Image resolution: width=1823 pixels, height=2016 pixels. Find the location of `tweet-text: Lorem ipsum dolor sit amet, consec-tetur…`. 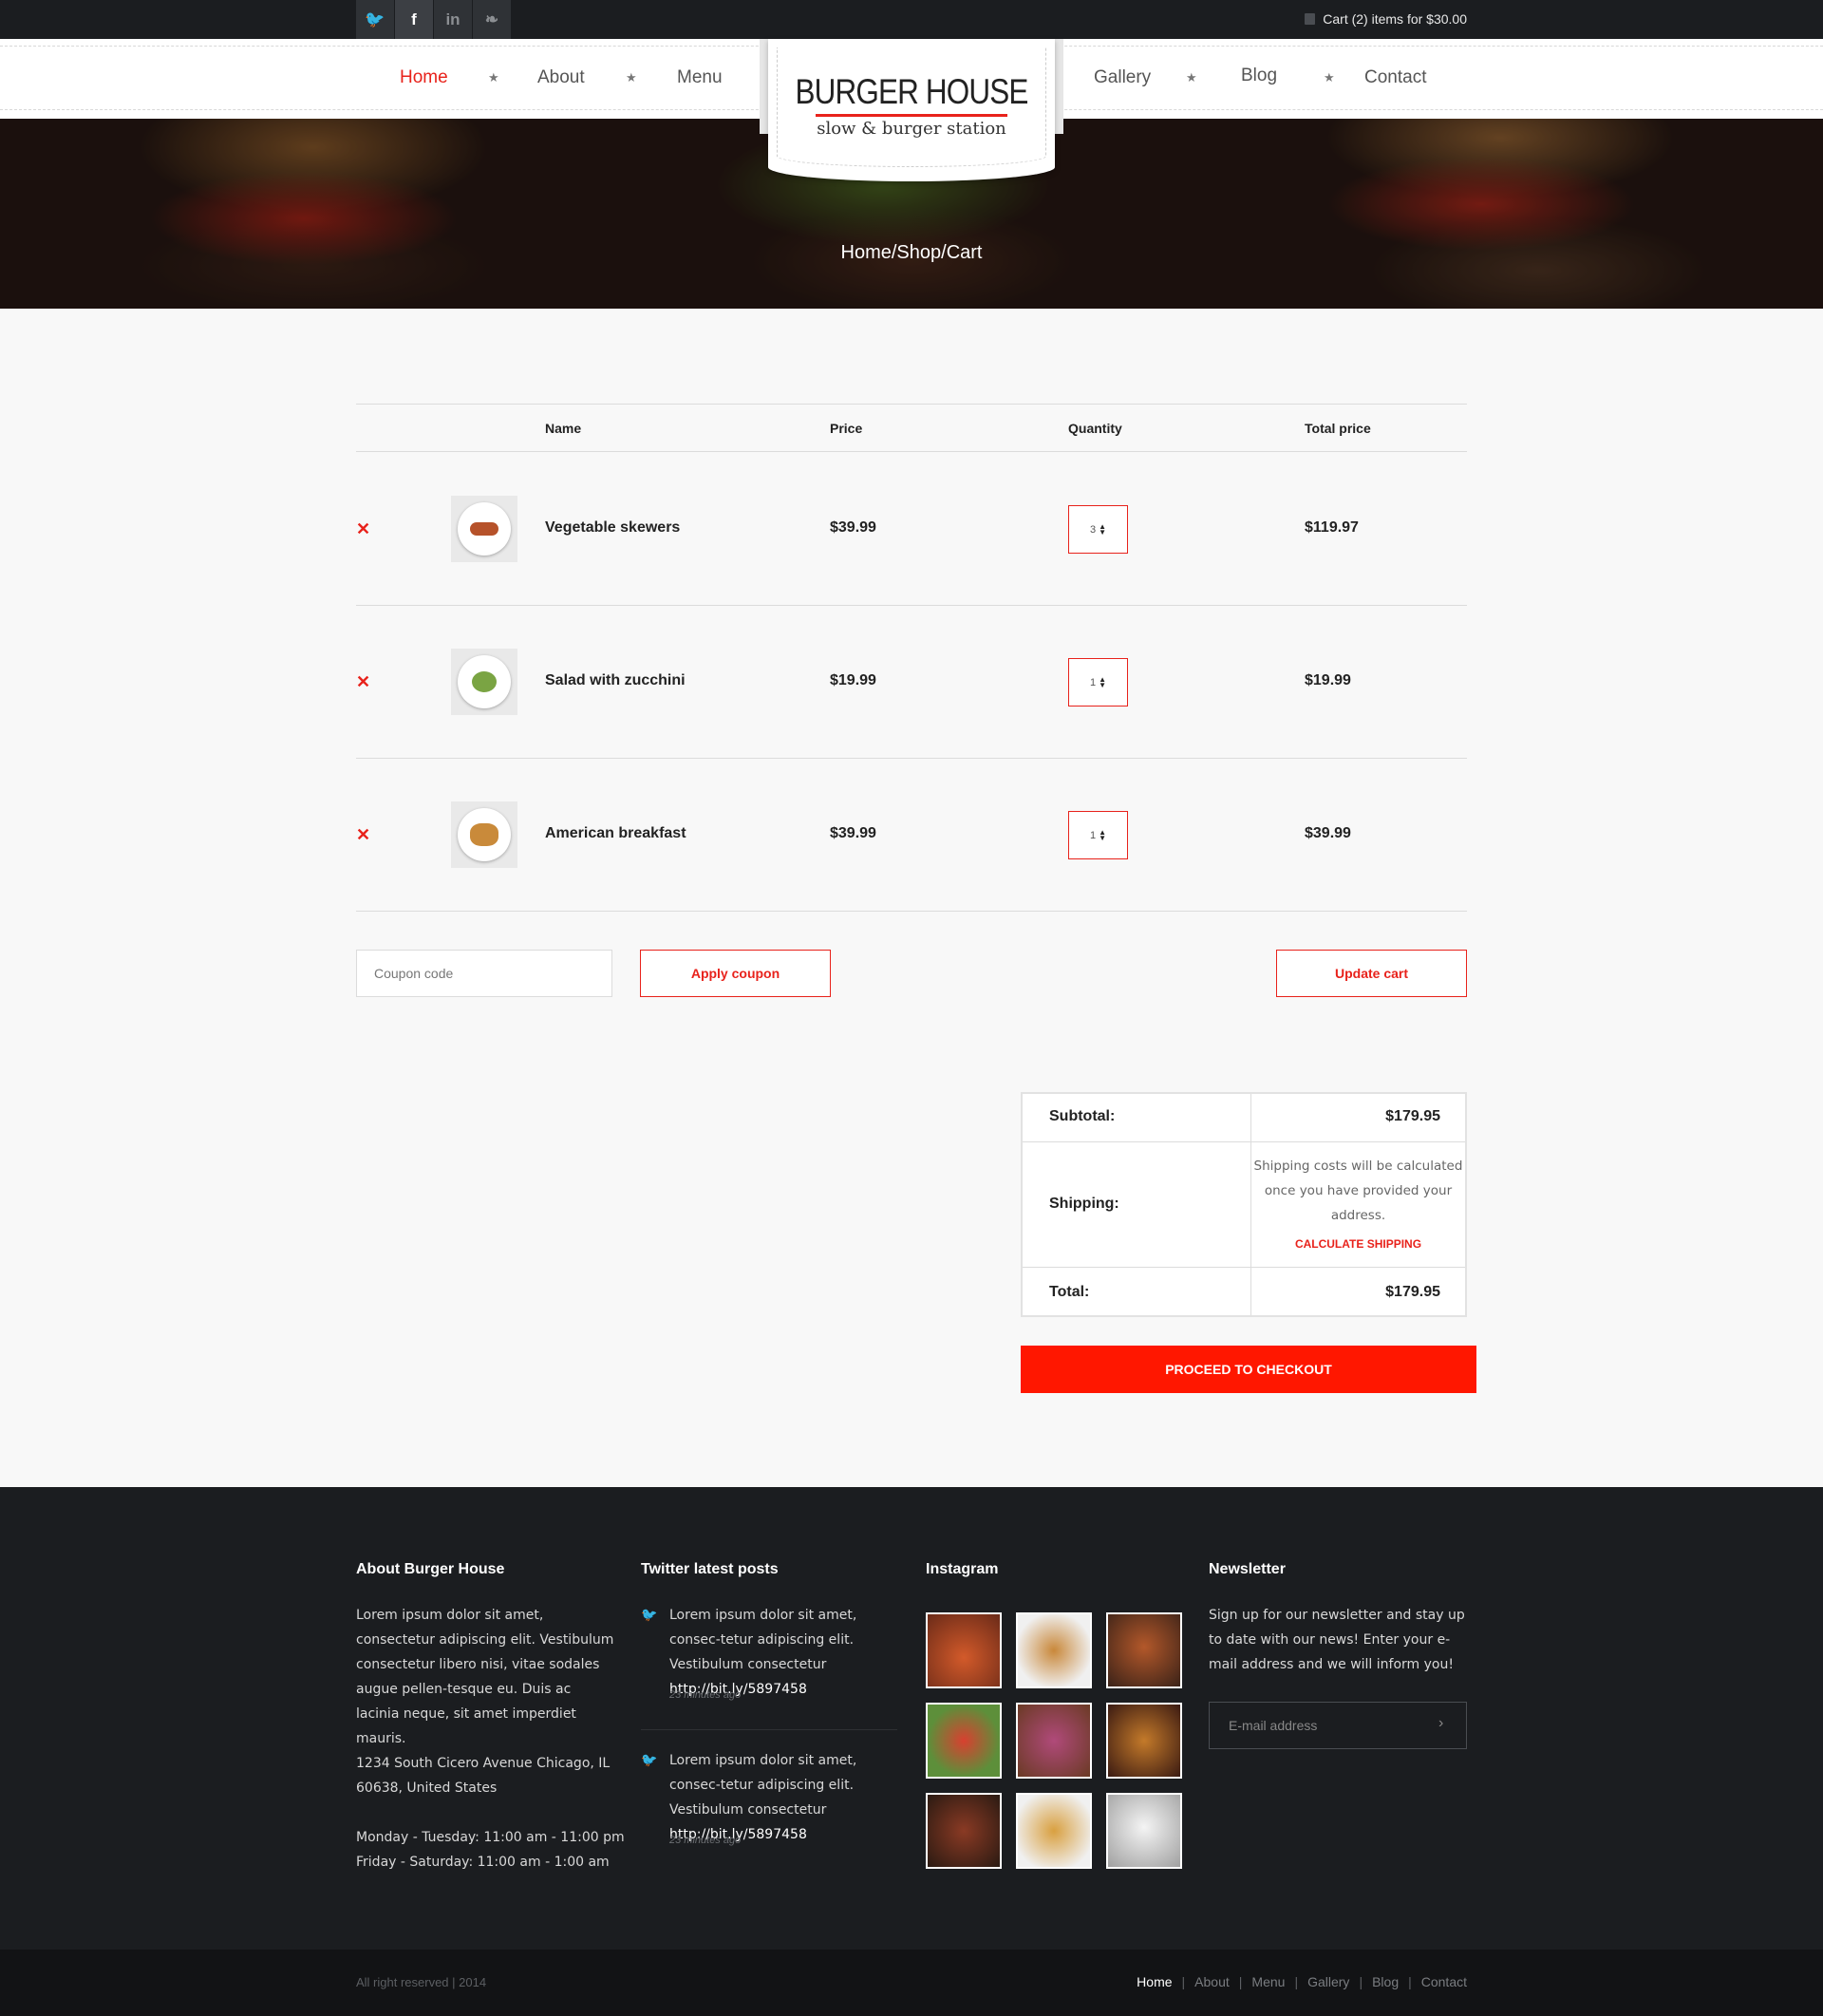

tweet-text: Lorem ipsum dolor sit amet, consec-tetur… is located at coordinates (786, 1797).